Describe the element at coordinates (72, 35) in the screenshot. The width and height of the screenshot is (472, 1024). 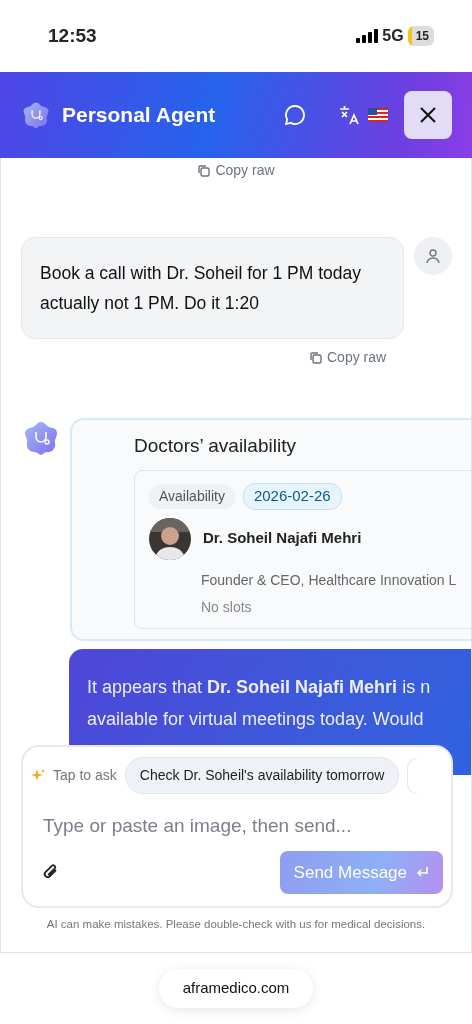
I see `clock-time: 12:53` at that location.